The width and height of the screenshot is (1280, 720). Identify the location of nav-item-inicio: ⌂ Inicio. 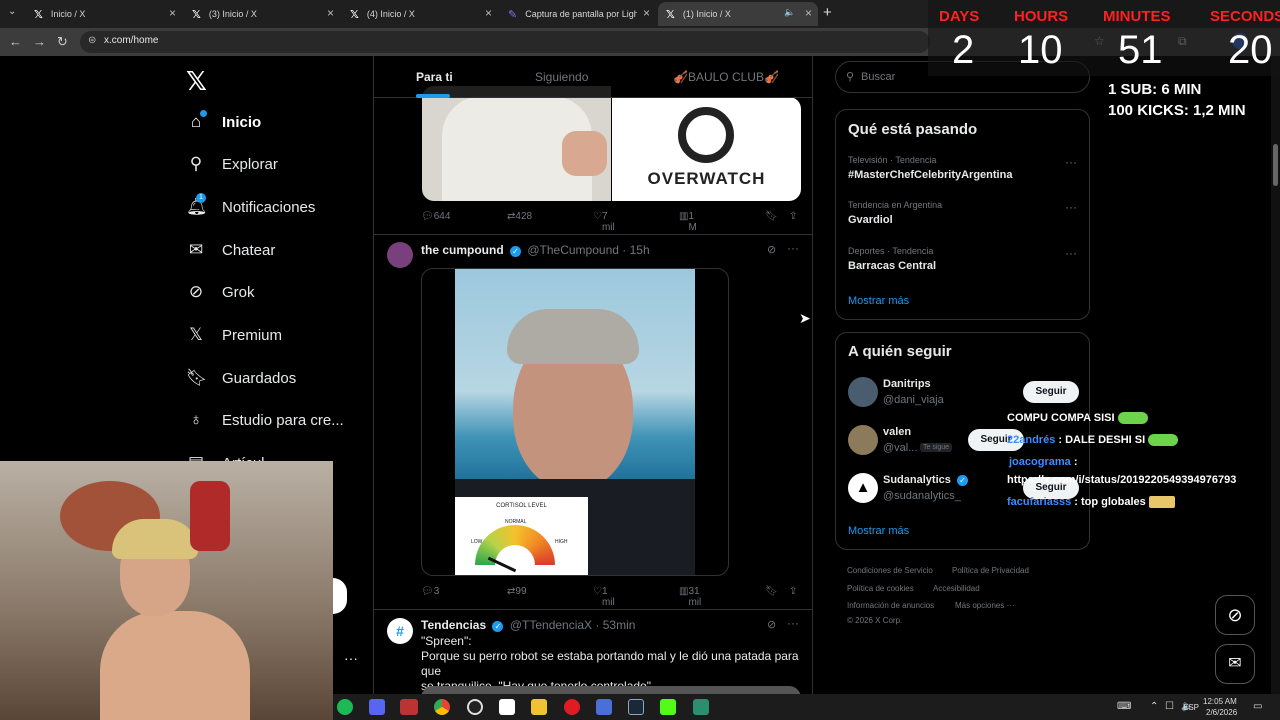
(223, 122).